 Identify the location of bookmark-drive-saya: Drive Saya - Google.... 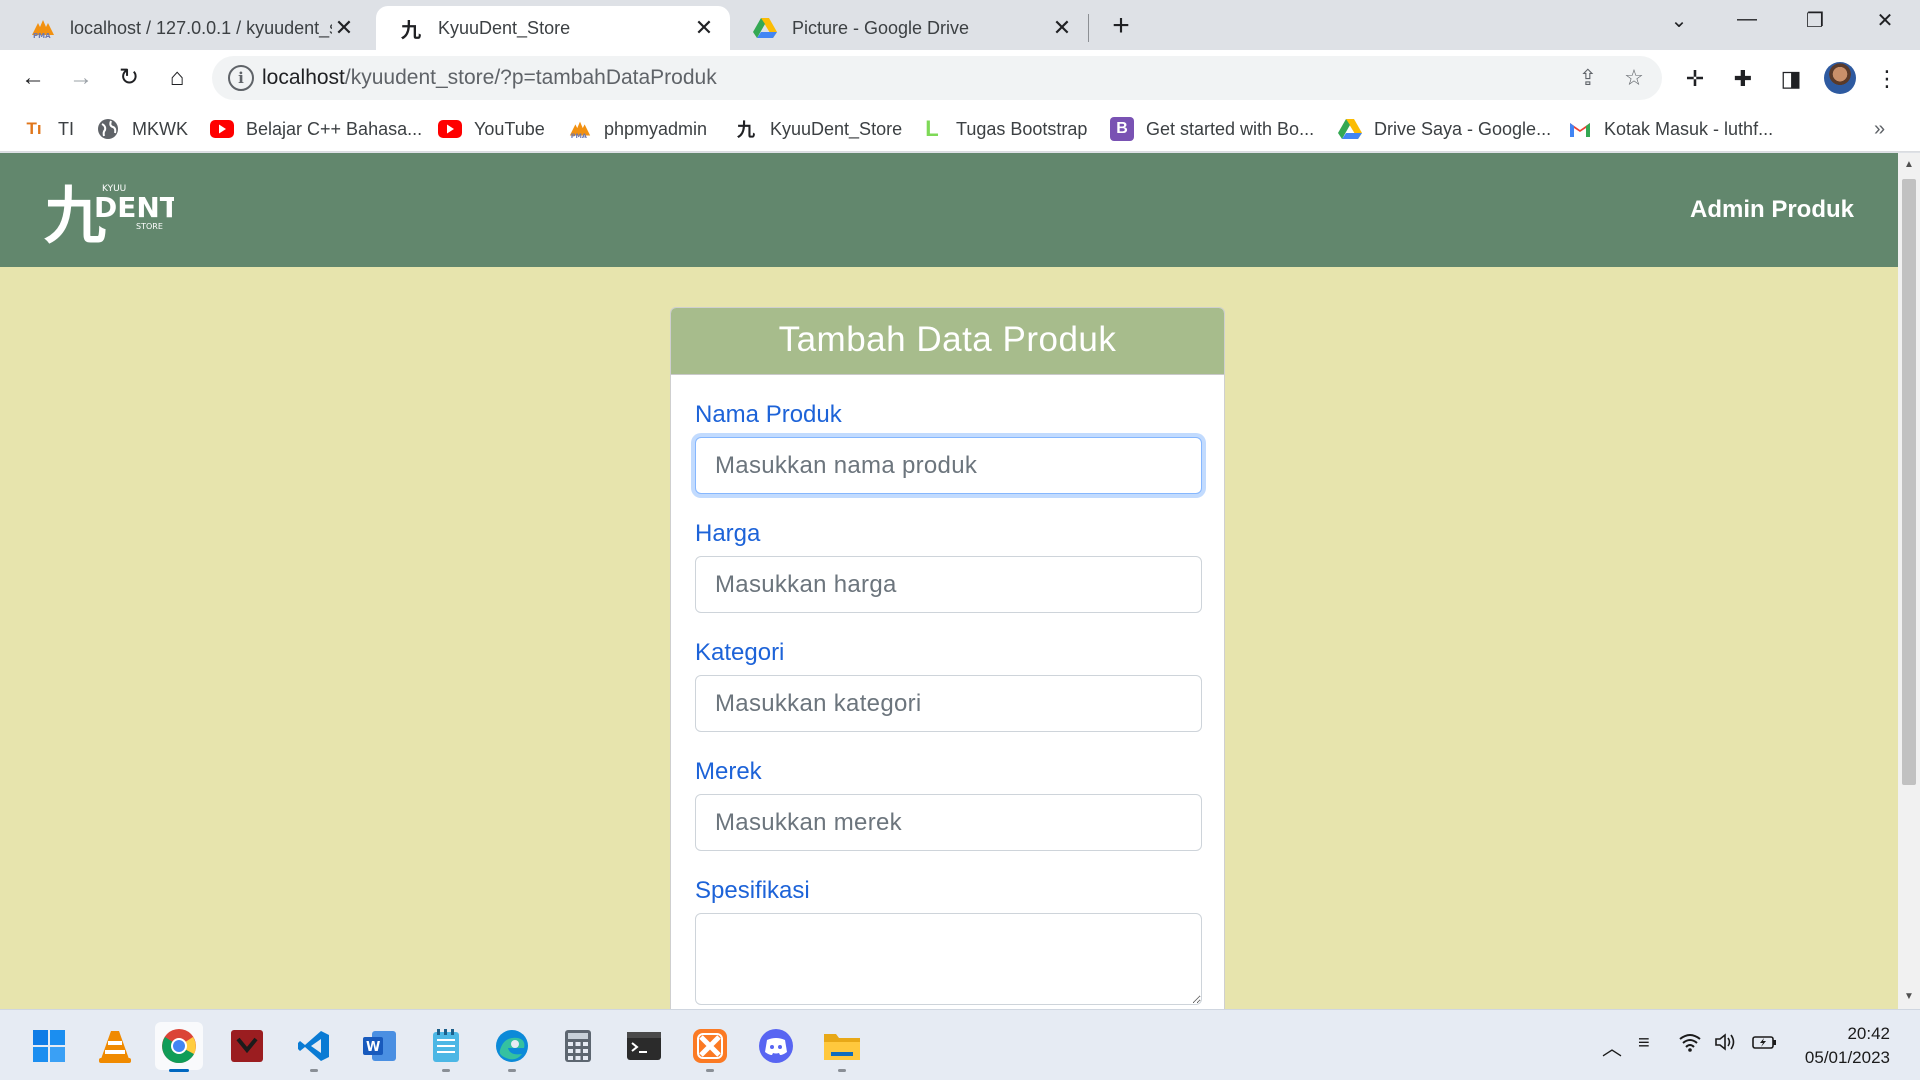
(1444, 129).